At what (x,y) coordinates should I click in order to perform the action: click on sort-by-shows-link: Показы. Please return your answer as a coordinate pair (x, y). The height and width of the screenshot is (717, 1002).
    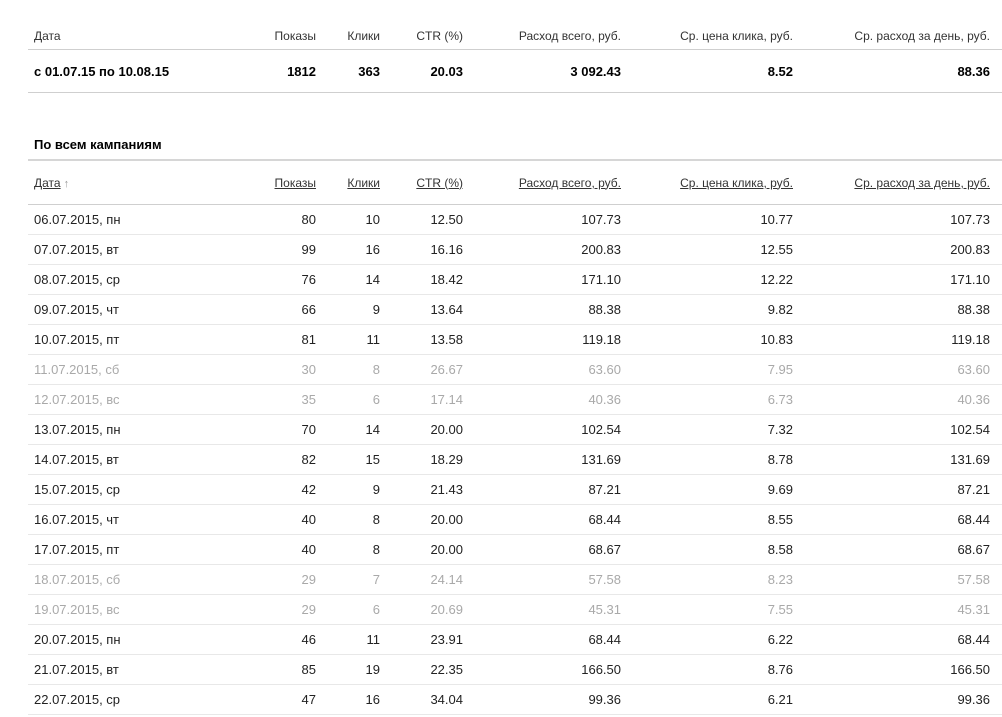
    Looking at the image, I should click on (295, 183).